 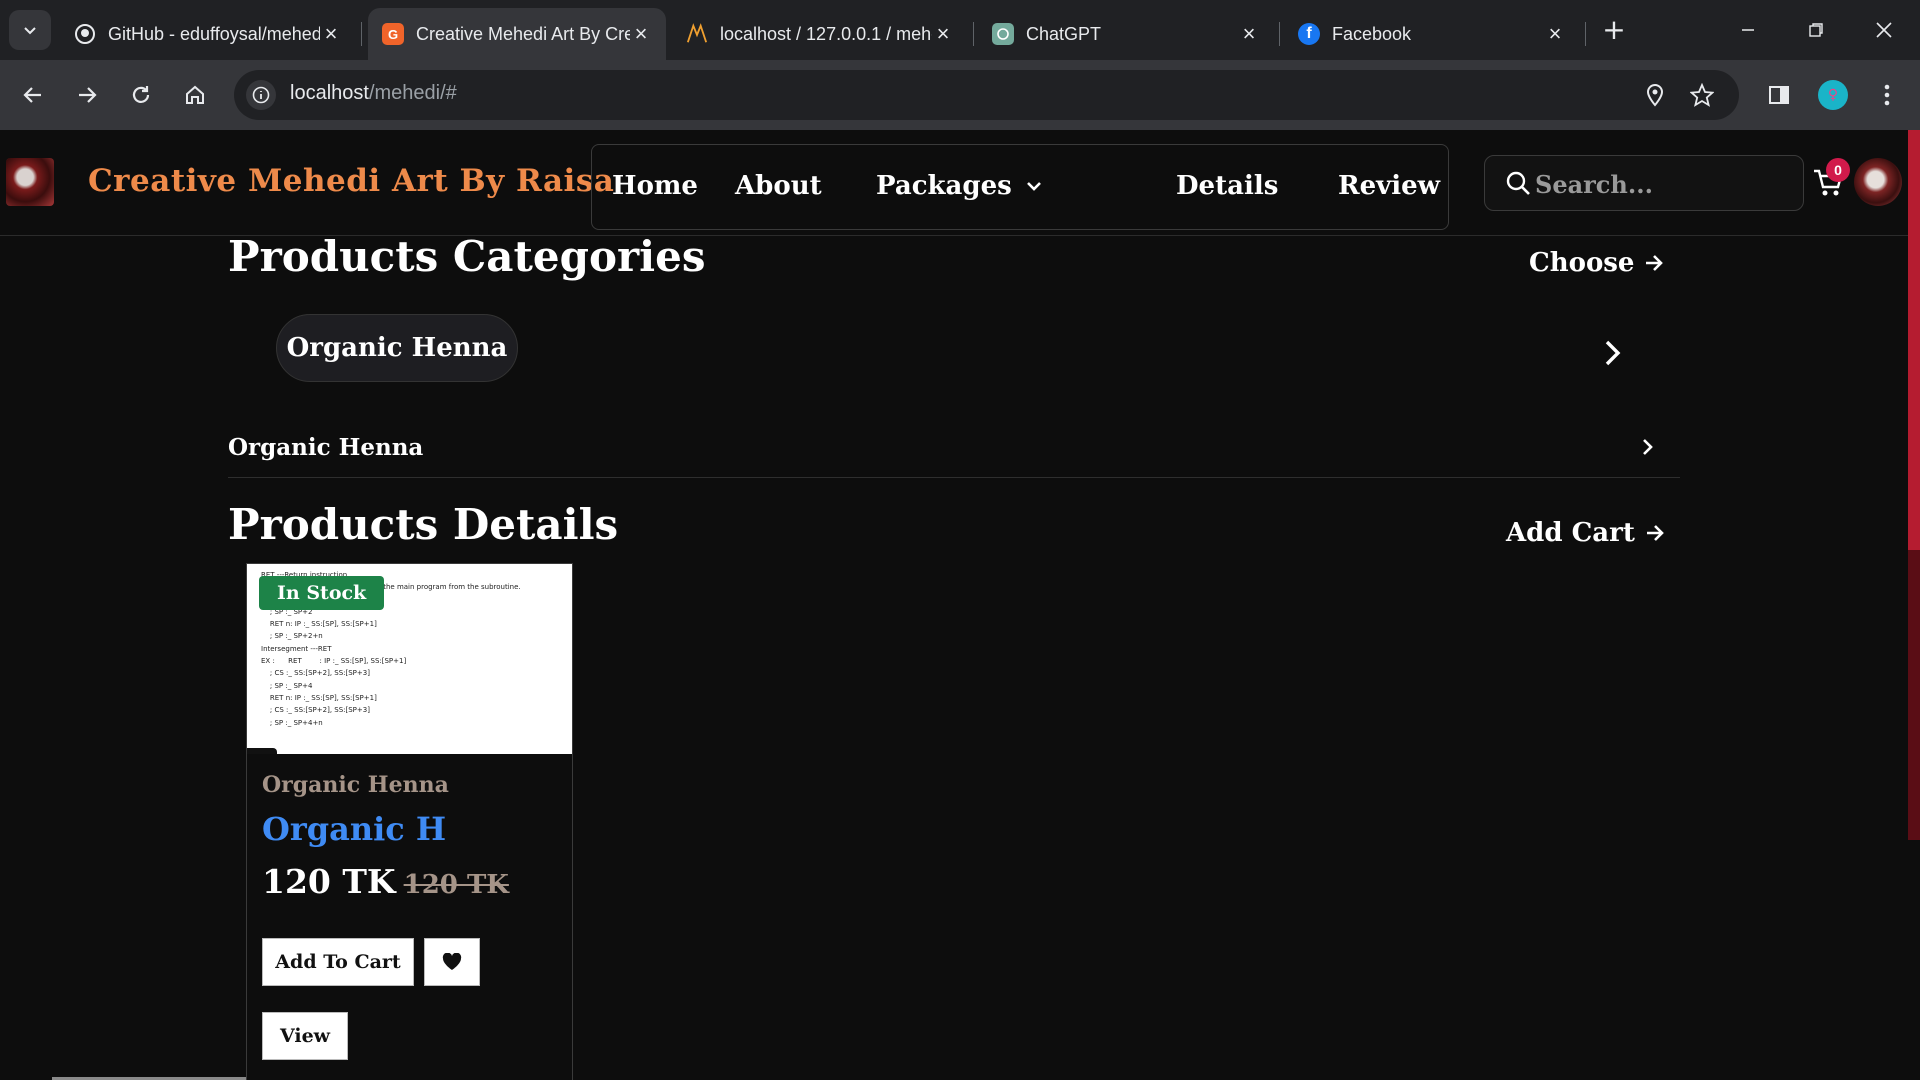 I want to click on home-button, so click(x=195, y=95).